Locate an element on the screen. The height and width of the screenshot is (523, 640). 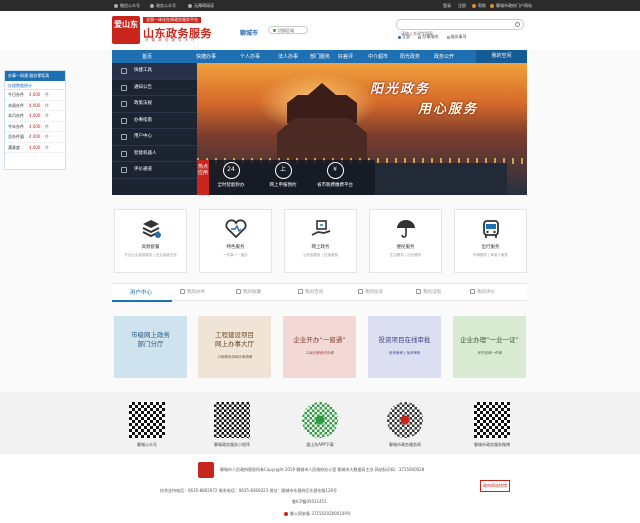
user-icon is located at coordinates (124, 137).